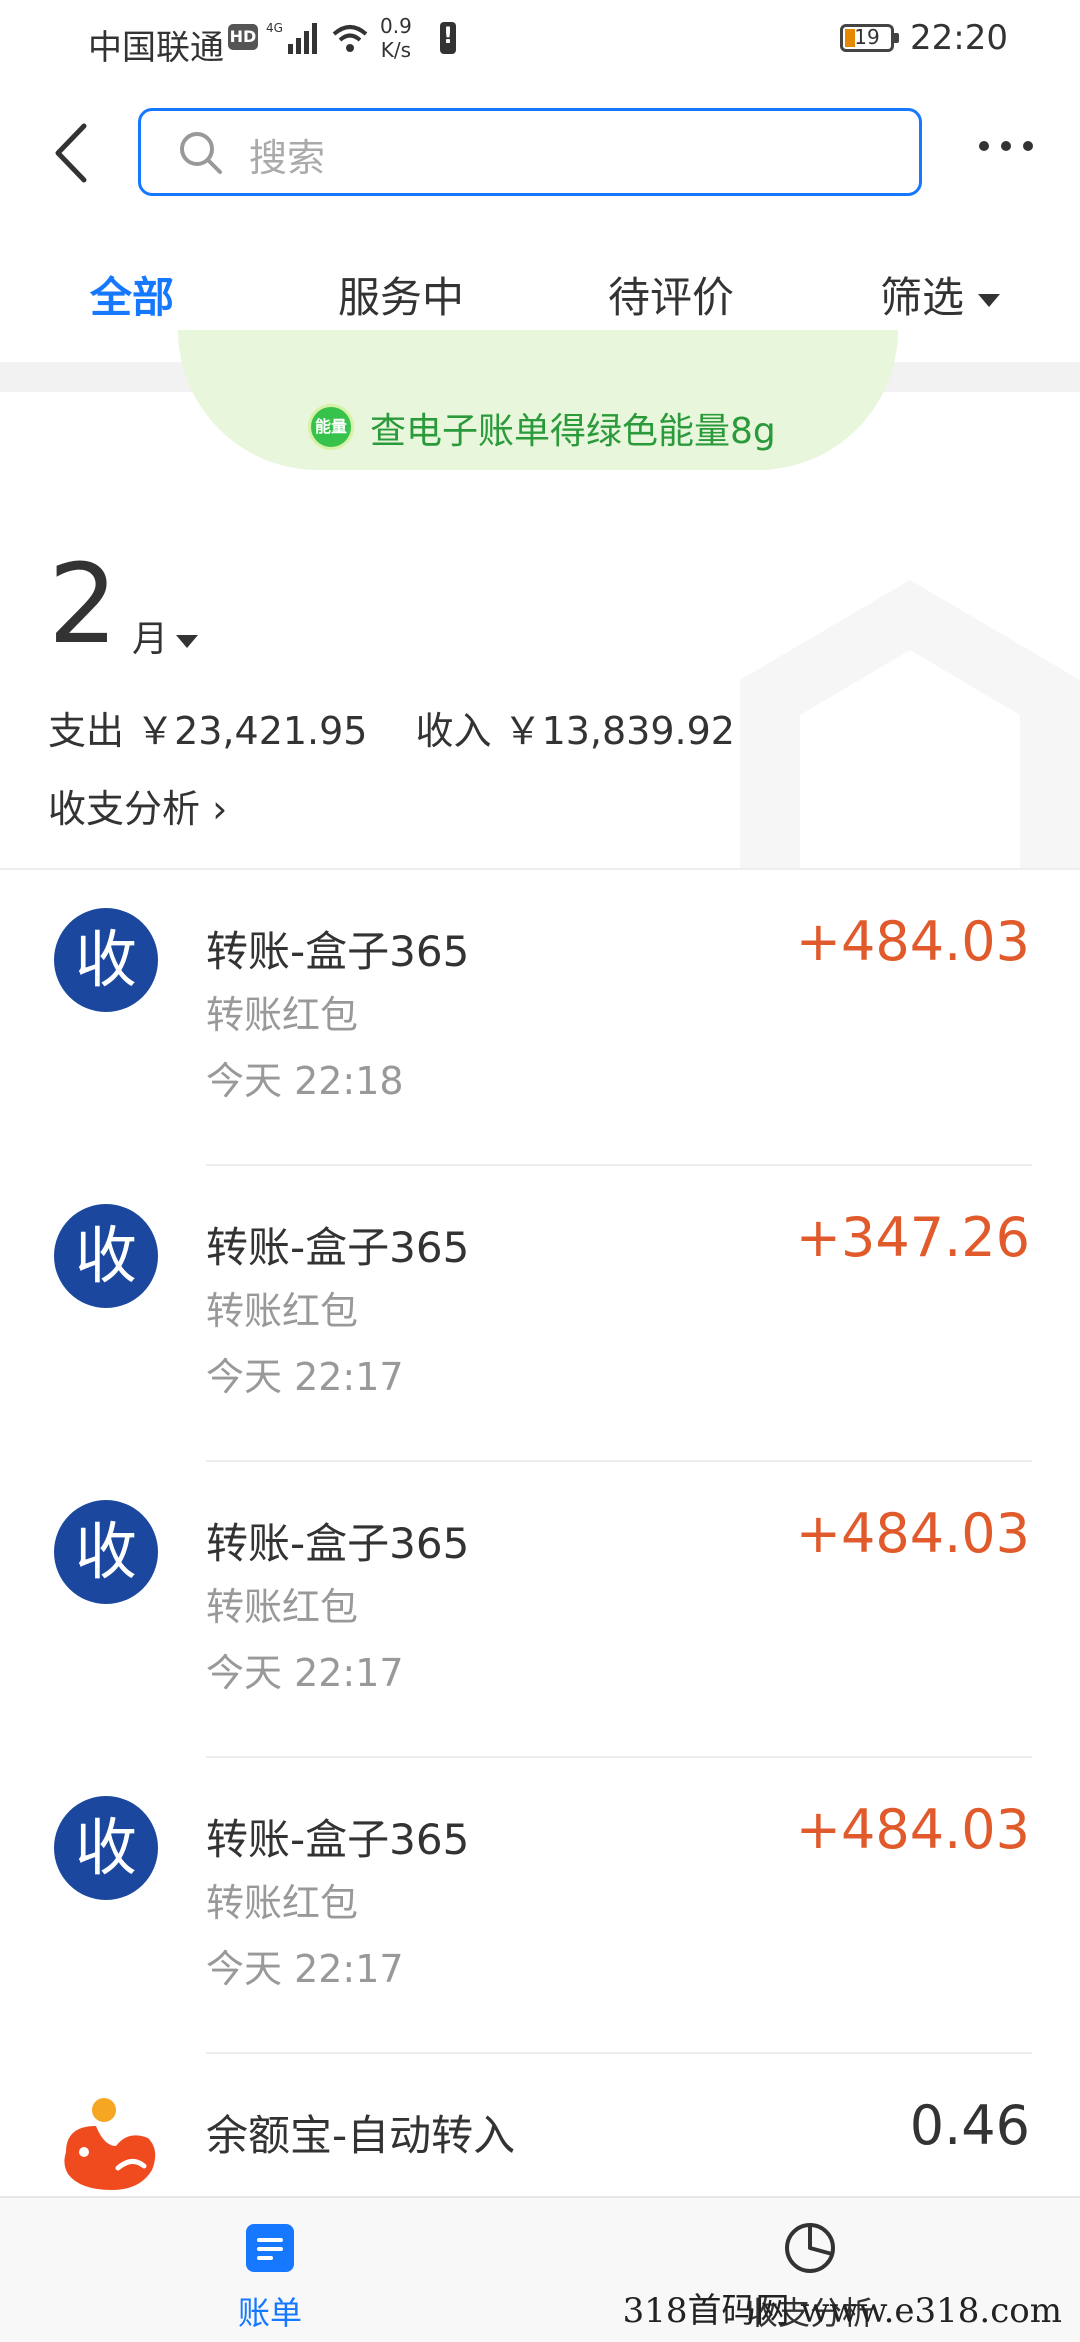 The width and height of the screenshot is (1080, 2342). What do you see at coordinates (1006, 146) in the screenshot?
I see `more-menu-button` at bounding box center [1006, 146].